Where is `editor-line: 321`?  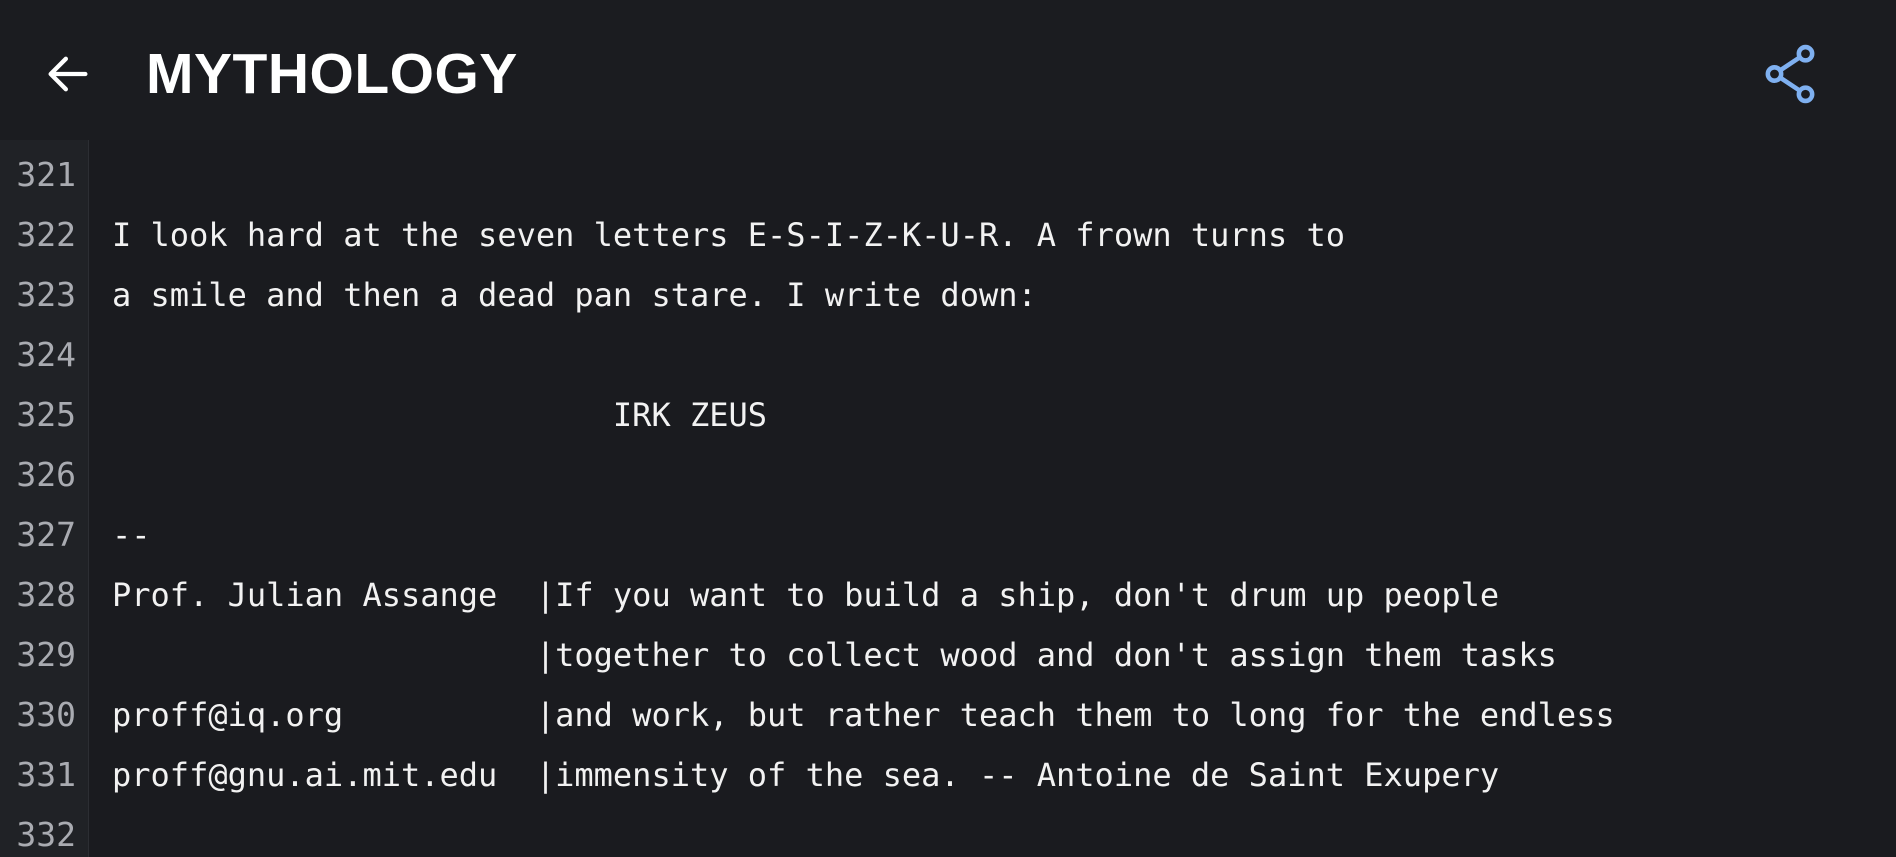 editor-line: 321 is located at coordinates (948, 175).